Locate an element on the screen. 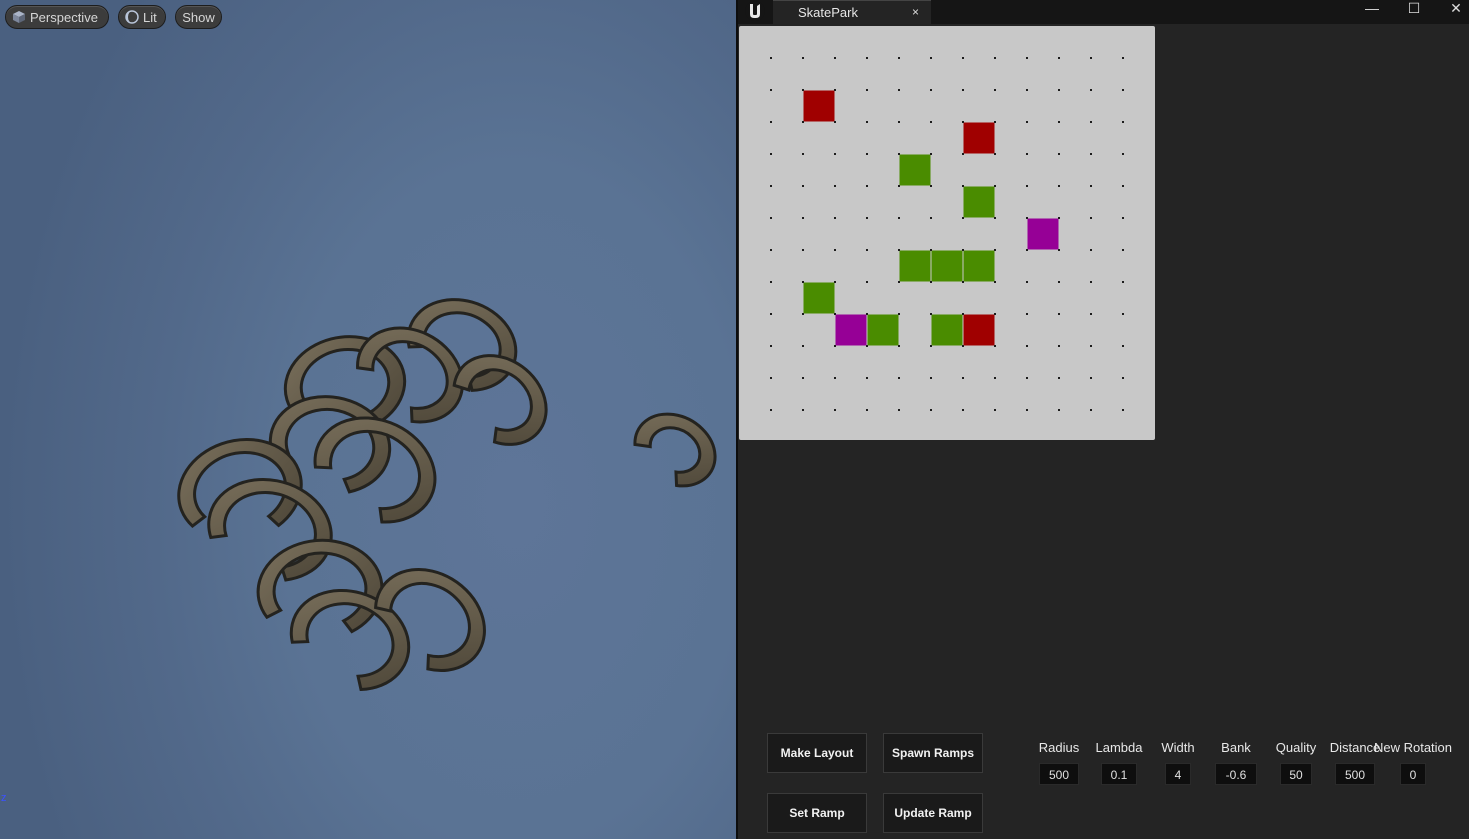 The width and height of the screenshot is (1469, 839). tab-skatepark: SkatePark × is located at coordinates (852, 12).